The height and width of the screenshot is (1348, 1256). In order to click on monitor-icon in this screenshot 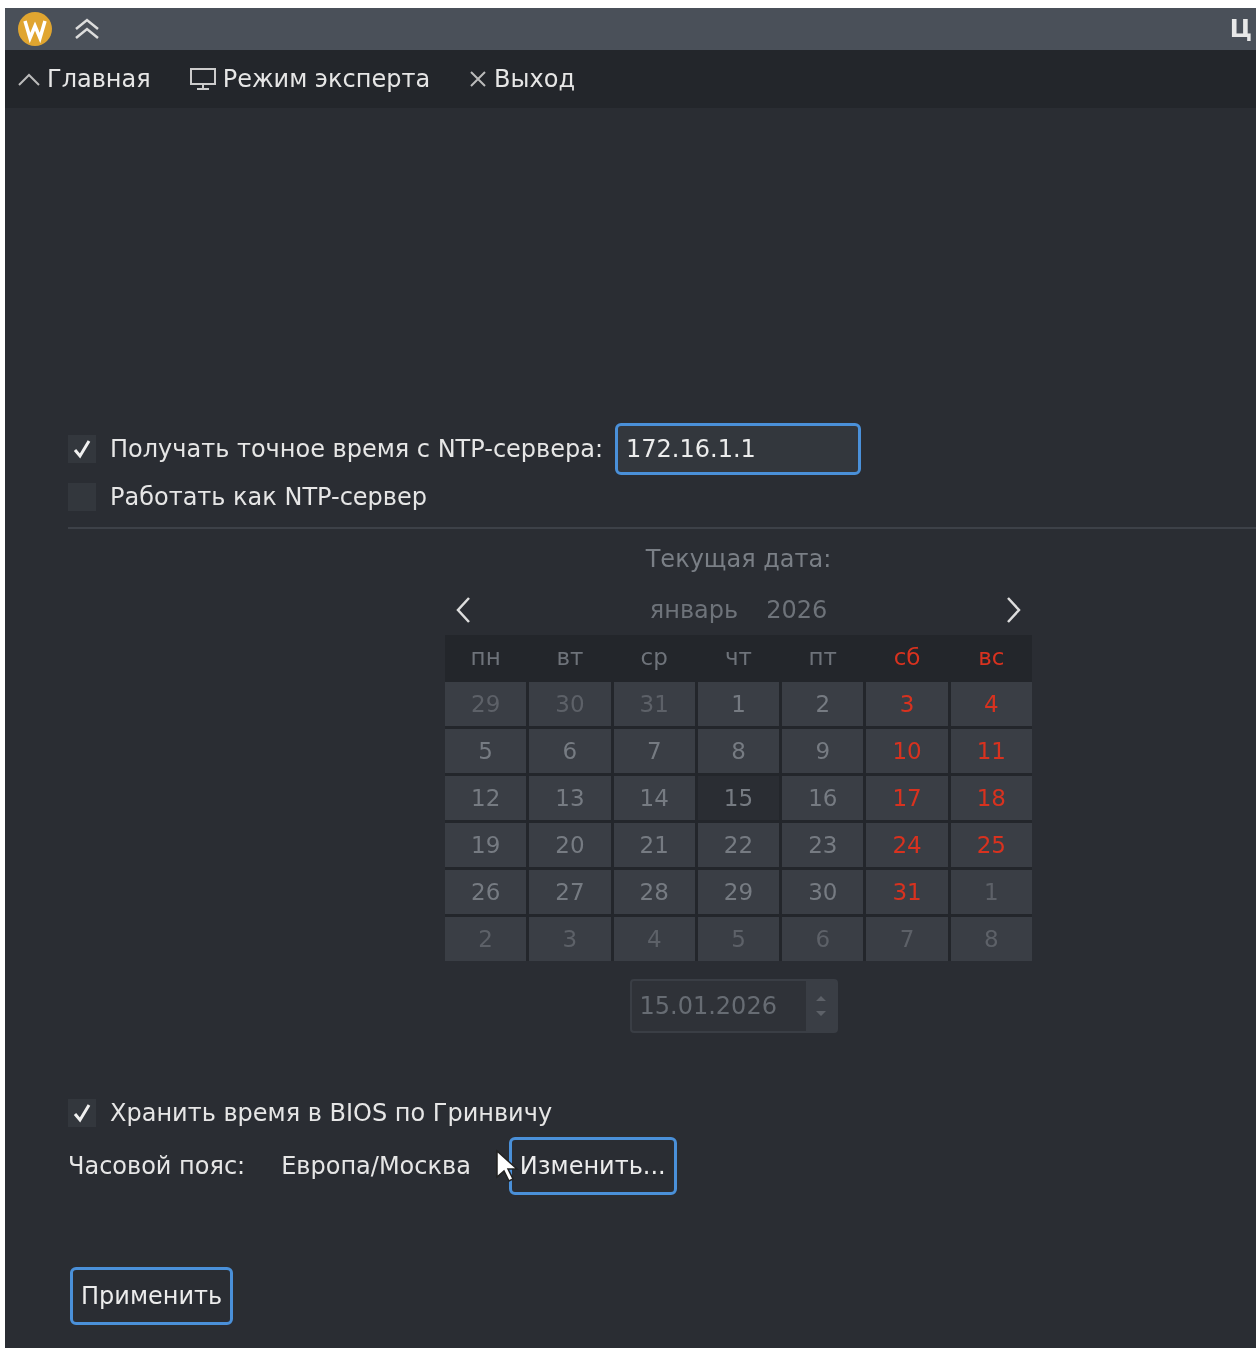, I will do `click(202, 79)`.